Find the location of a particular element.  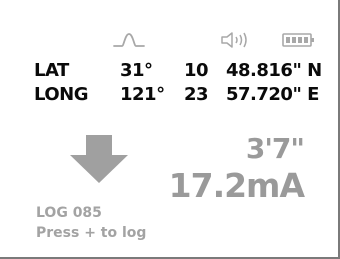

log-counter: LOG 085 is located at coordinates (69, 213).